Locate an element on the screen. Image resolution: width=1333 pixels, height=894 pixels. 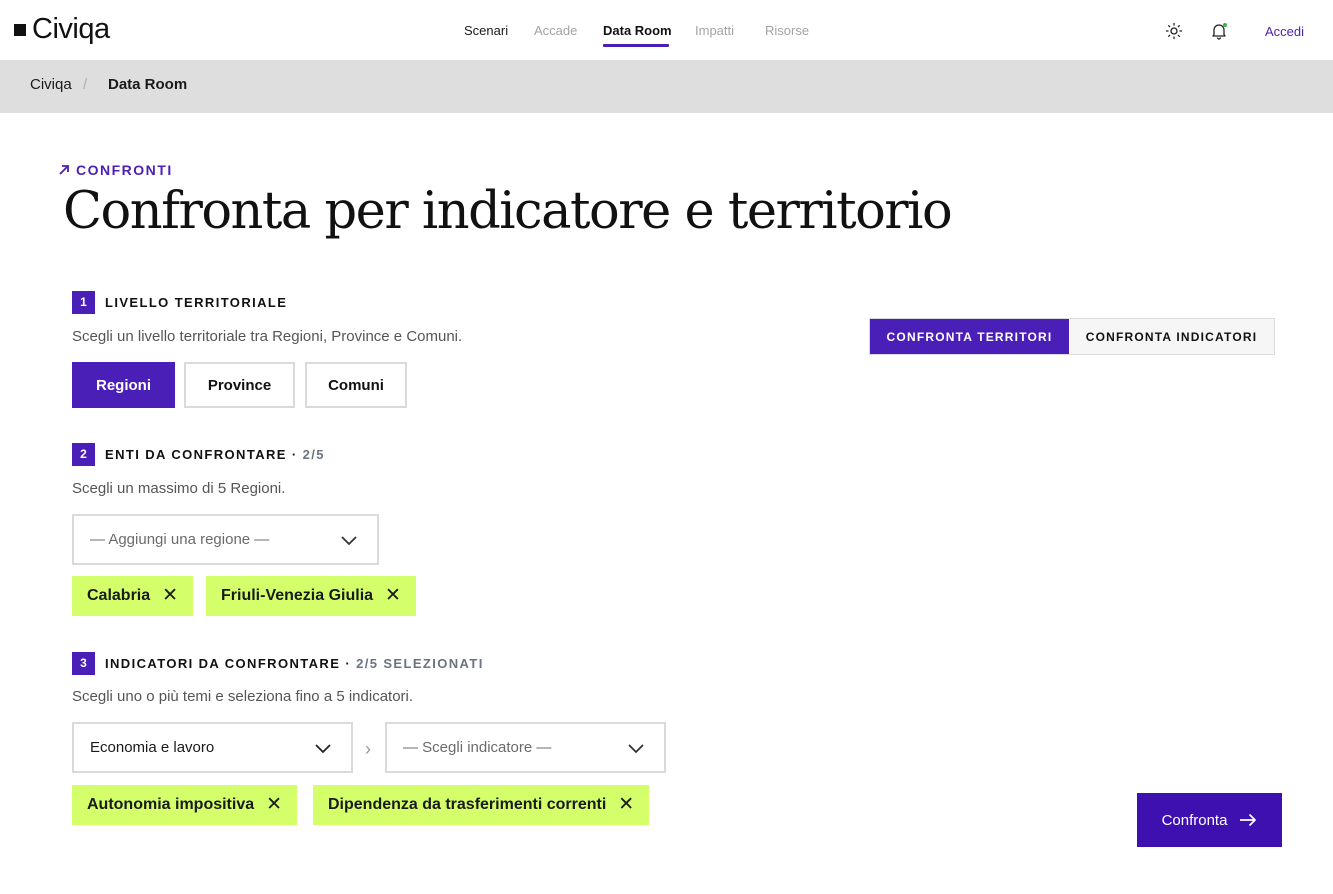
sun-icon is located at coordinates (1174, 31).